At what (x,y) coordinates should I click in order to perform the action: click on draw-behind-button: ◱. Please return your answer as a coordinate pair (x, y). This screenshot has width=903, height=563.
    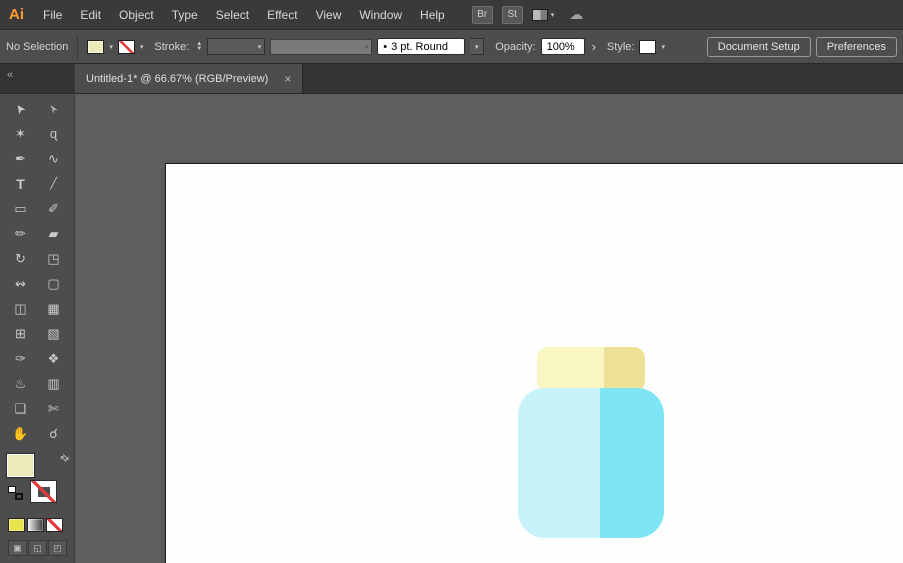
    Looking at the image, I should click on (37, 548).